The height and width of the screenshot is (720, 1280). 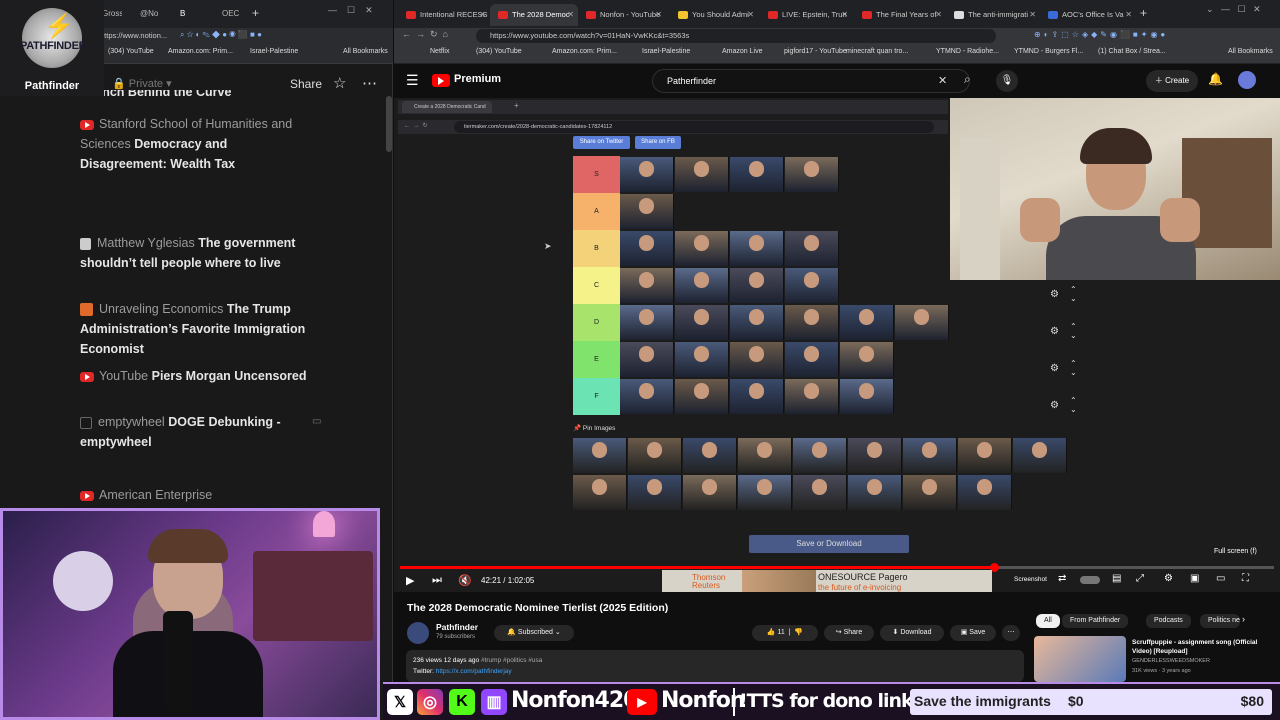 What do you see at coordinates (742, 51) in the screenshot?
I see `bookmark: Amazon Live` at bounding box center [742, 51].